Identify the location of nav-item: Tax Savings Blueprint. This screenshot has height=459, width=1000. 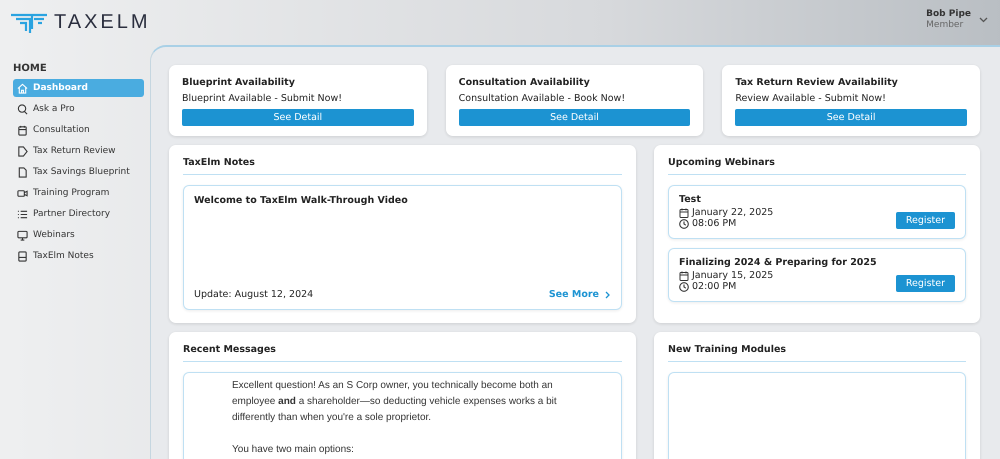
(78, 172).